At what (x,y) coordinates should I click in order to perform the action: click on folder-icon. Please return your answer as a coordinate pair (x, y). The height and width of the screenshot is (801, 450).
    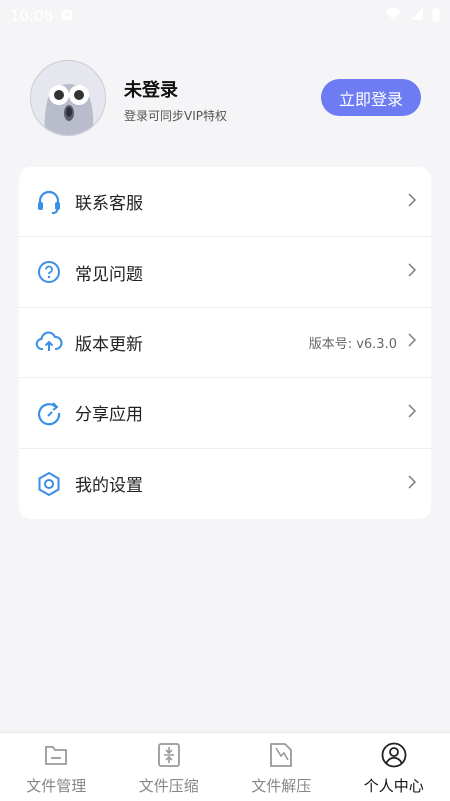
    Looking at the image, I should click on (56, 755).